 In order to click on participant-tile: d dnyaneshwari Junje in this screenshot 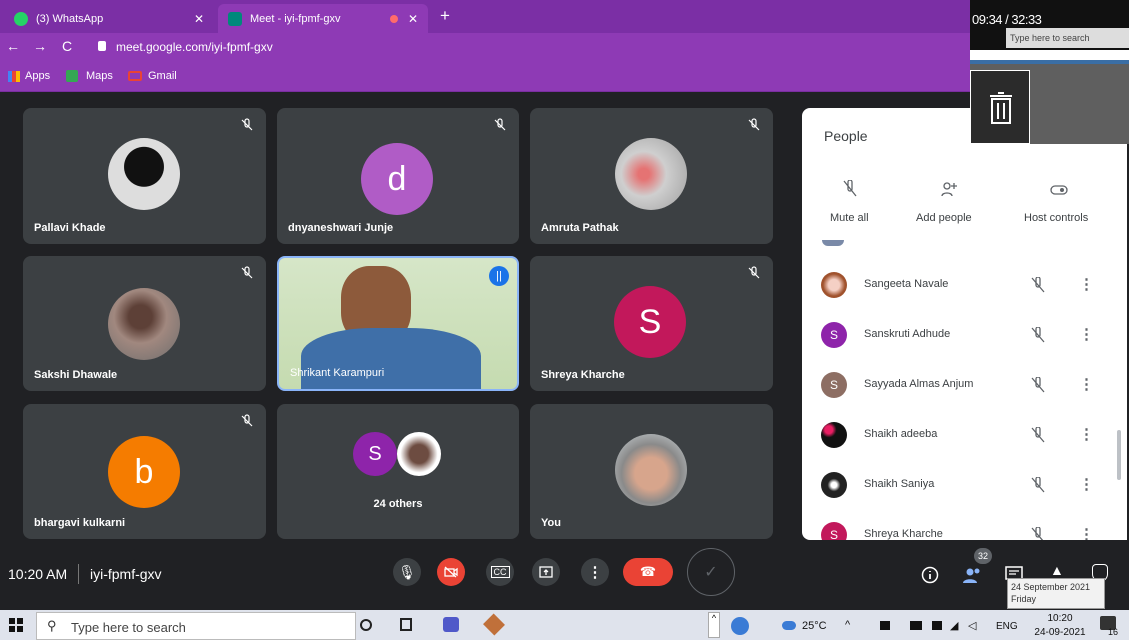, I will do `click(398, 176)`.